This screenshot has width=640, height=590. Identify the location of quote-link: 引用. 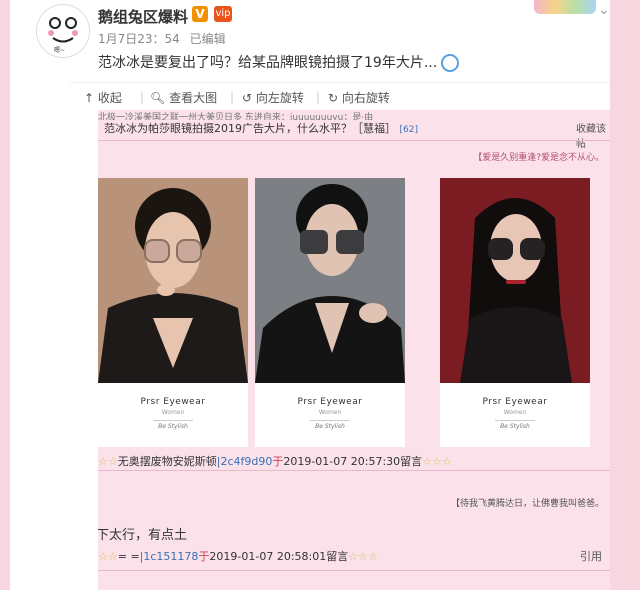
(591, 556).